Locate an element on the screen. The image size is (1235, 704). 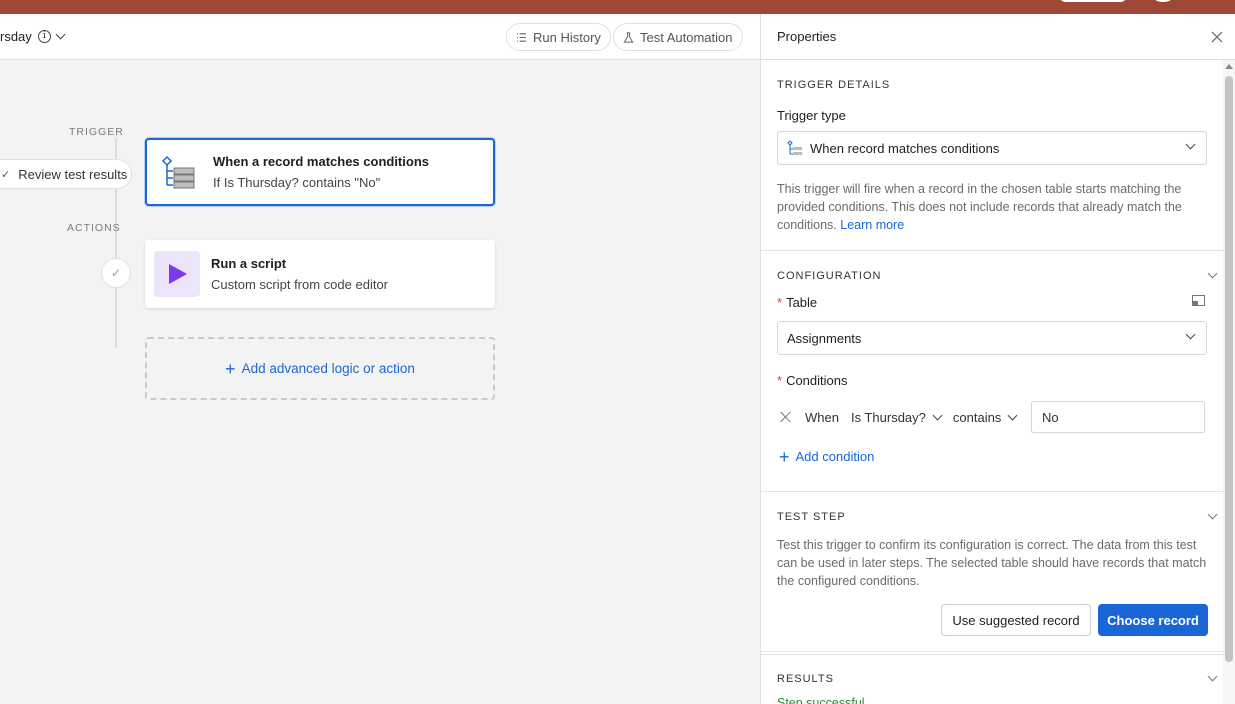
table-label: * Table is located at coordinates (797, 302).